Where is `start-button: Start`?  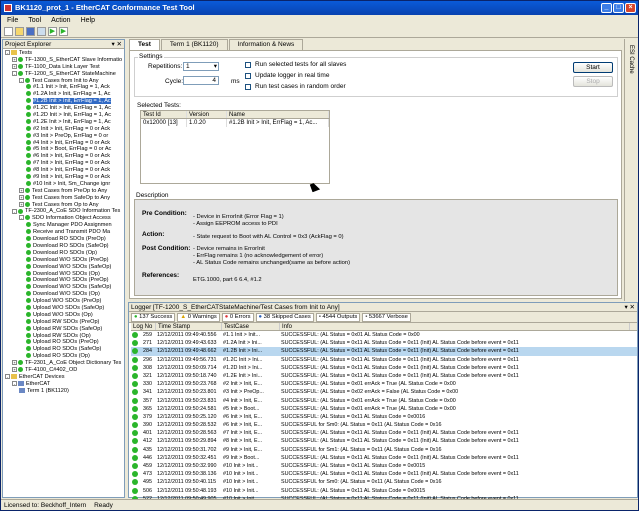 start-button: Start is located at coordinates (593, 67).